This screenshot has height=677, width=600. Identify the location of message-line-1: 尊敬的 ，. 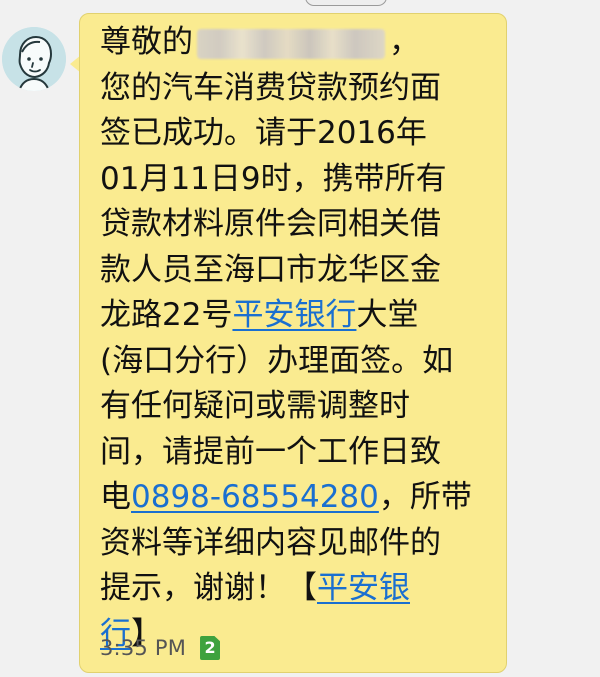
(293, 43).